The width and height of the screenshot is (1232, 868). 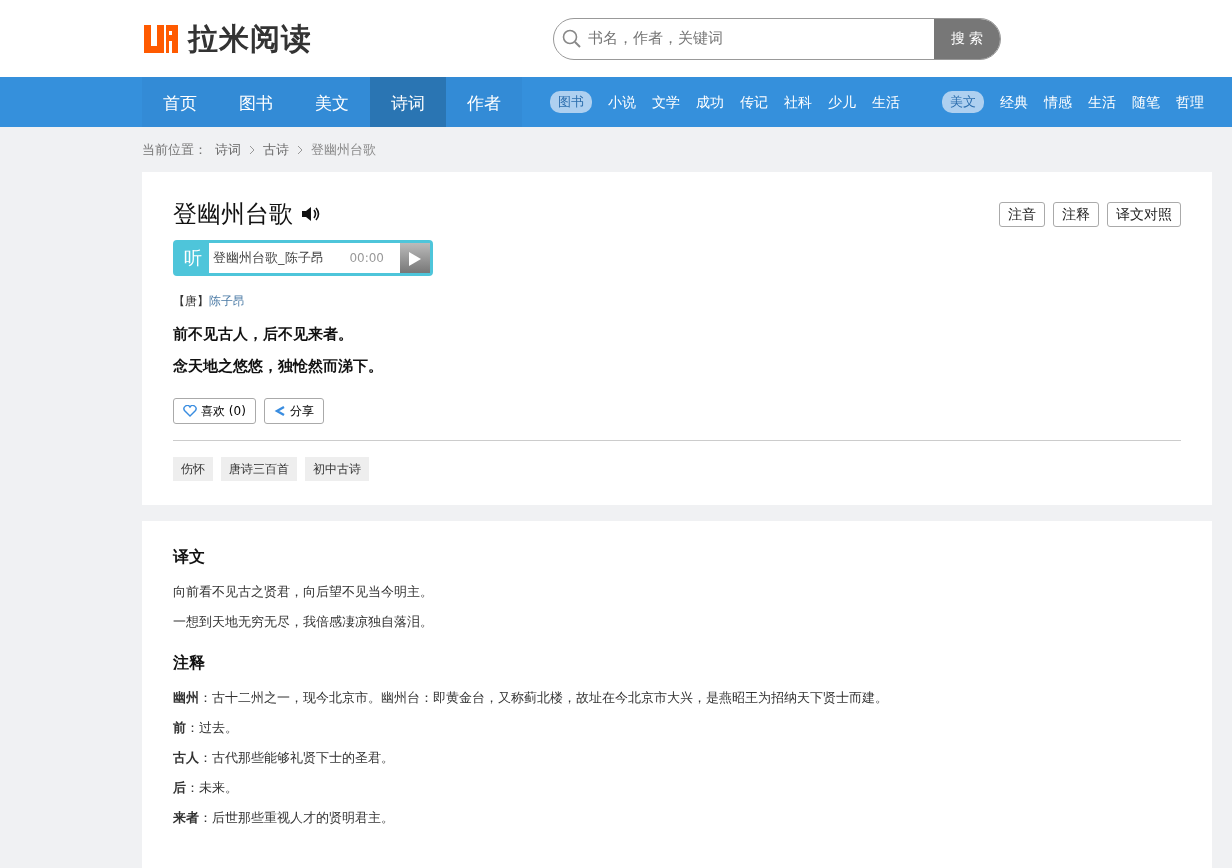 I want to click on listen-label: 听, so click(x=192, y=258).